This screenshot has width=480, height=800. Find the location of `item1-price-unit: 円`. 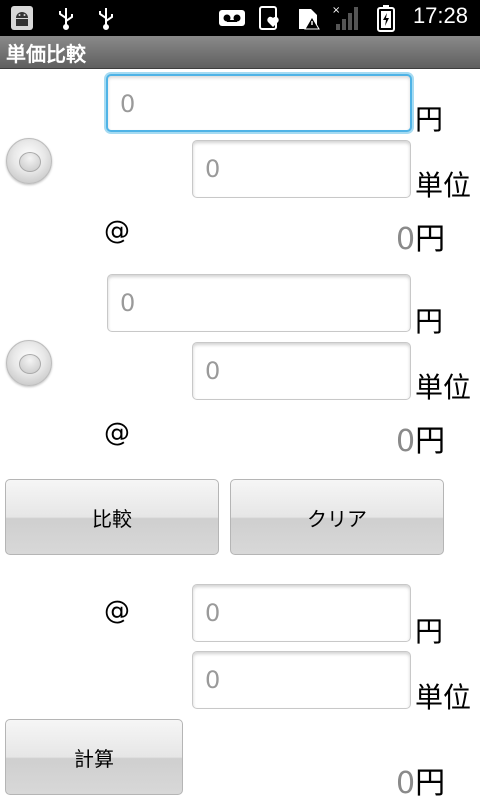

item1-price-unit: 円 is located at coordinates (429, 119).